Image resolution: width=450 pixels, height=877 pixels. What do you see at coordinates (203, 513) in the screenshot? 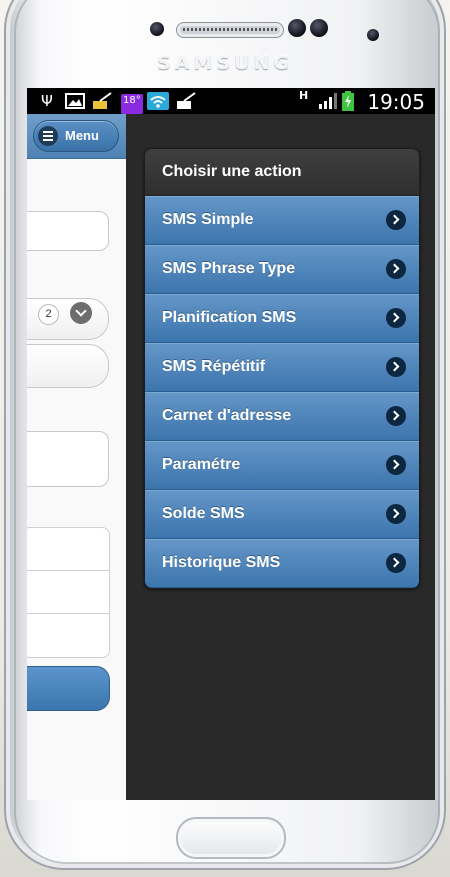
I see `action-item-label: Solde SMS` at bounding box center [203, 513].